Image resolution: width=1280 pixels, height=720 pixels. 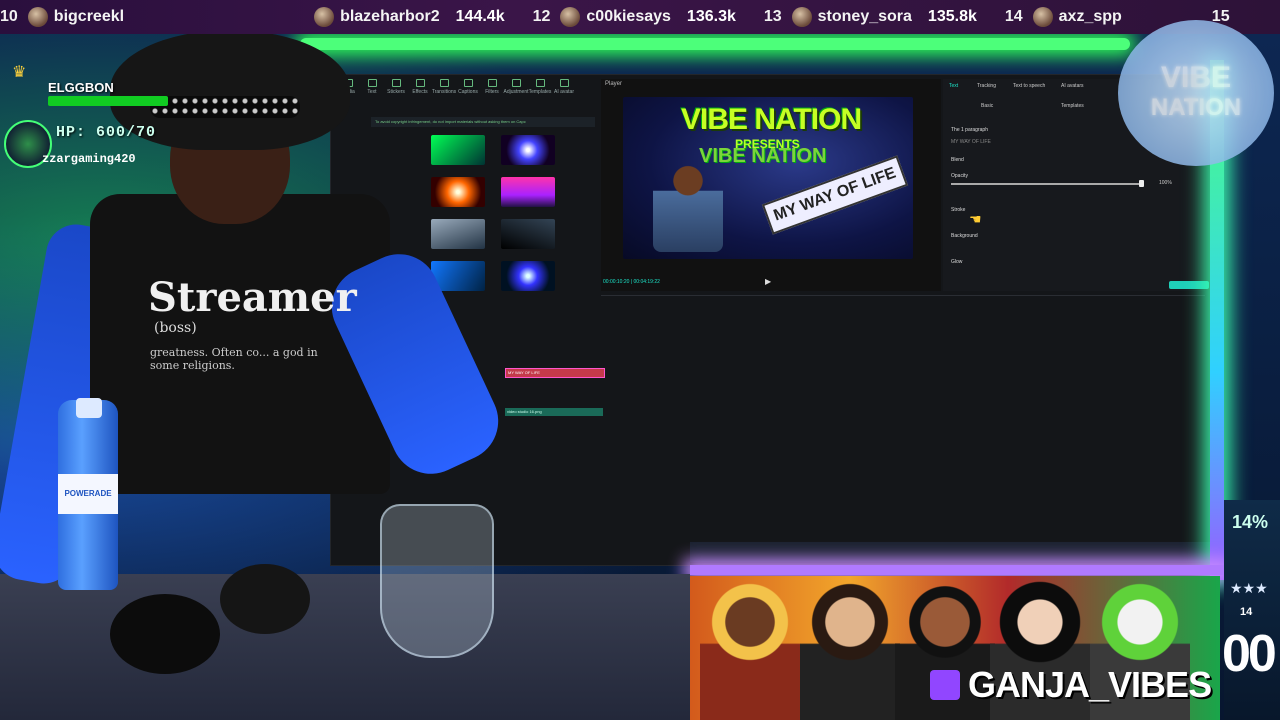 I want to click on stat-small-count: 14, so click(x=1246, y=612).